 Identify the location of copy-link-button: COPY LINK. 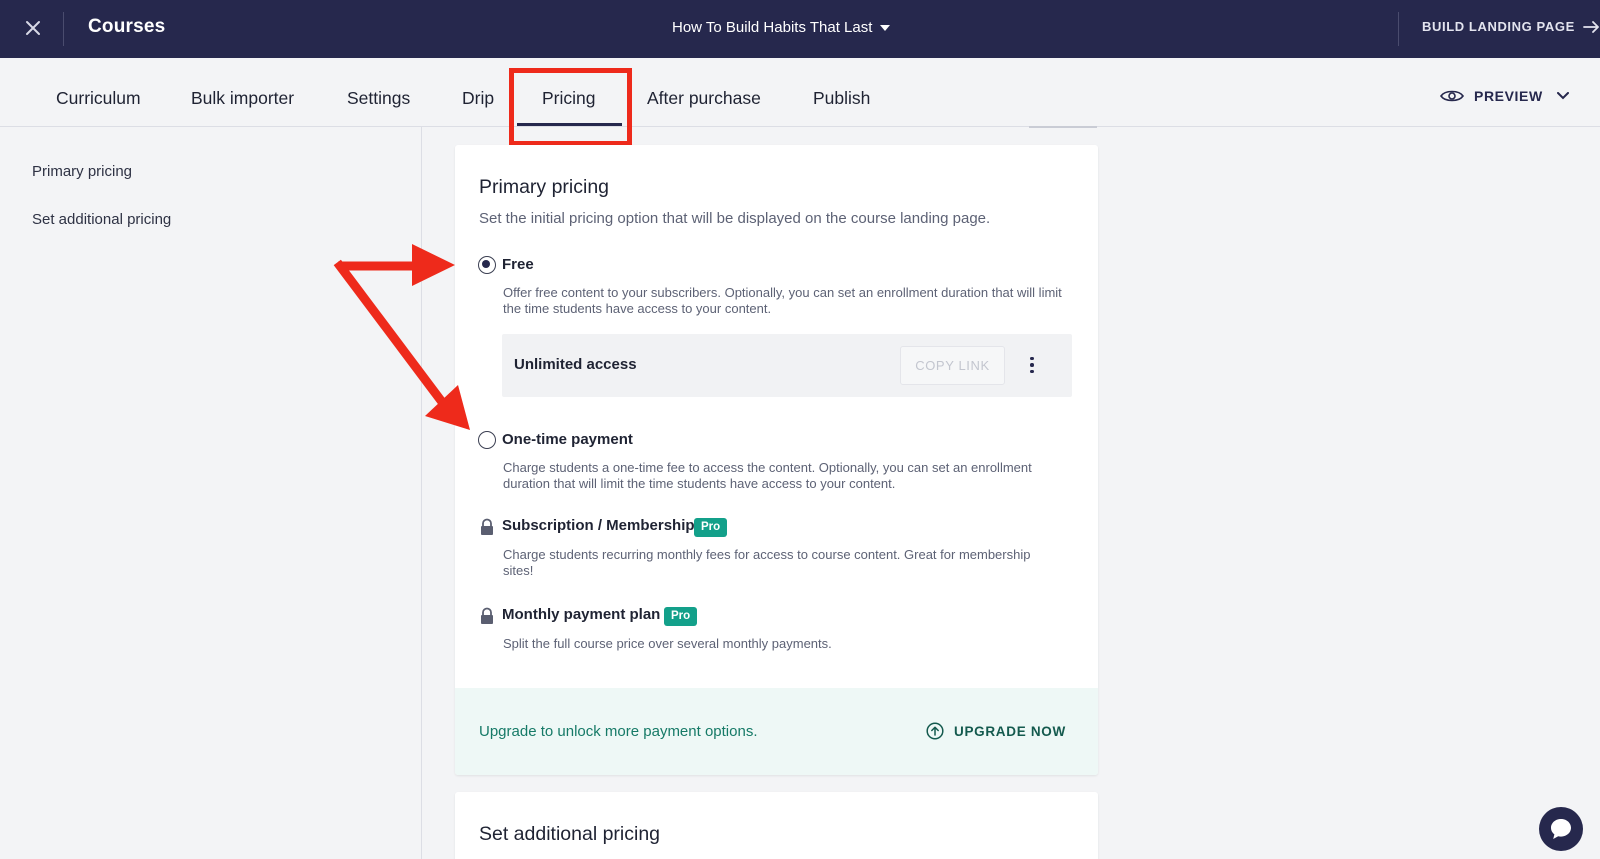
(952, 365).